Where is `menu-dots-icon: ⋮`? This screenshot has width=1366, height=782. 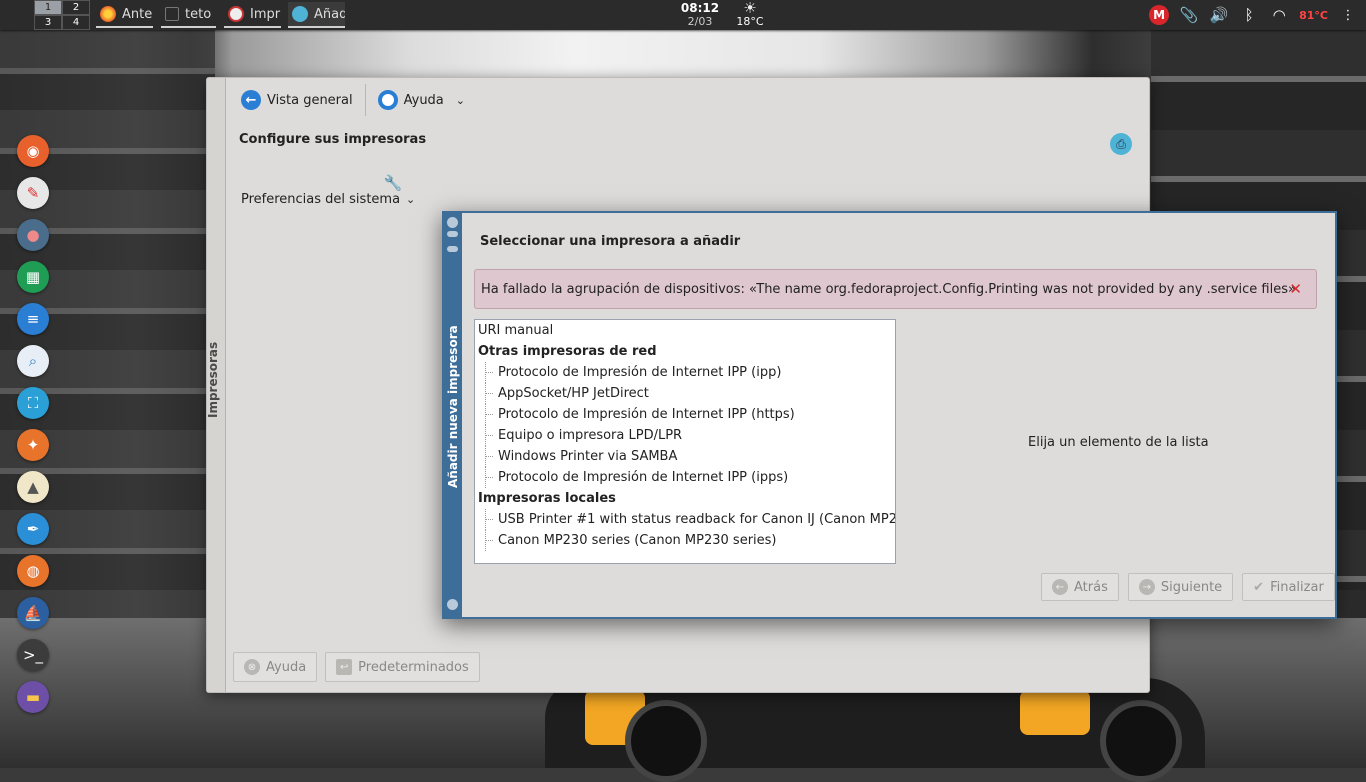
menu-dots-icon: ⋮ is located at coordinates (1348, 15).